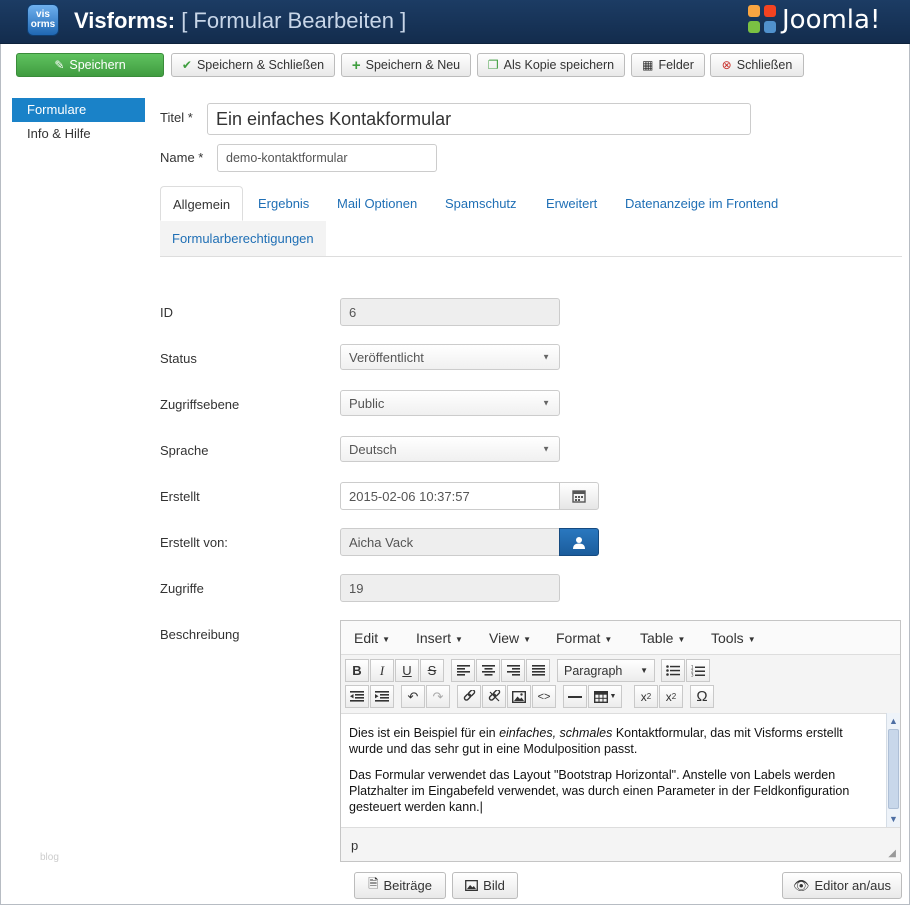  What do you see at coordinates (178, 358) in the screenshot?
I see `status-label: Status` at bounding box center [178, 358].